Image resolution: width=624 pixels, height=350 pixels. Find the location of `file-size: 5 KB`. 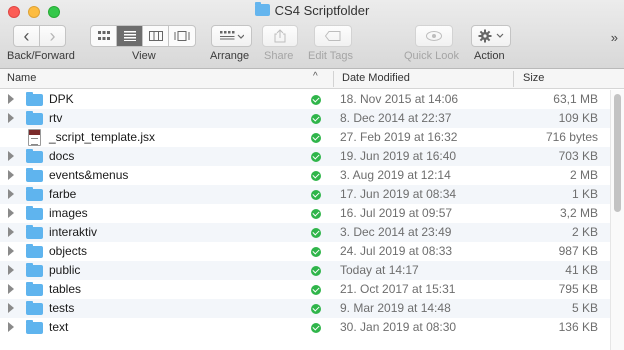

file-size: 5 KB is located at coordinates (584, 308).